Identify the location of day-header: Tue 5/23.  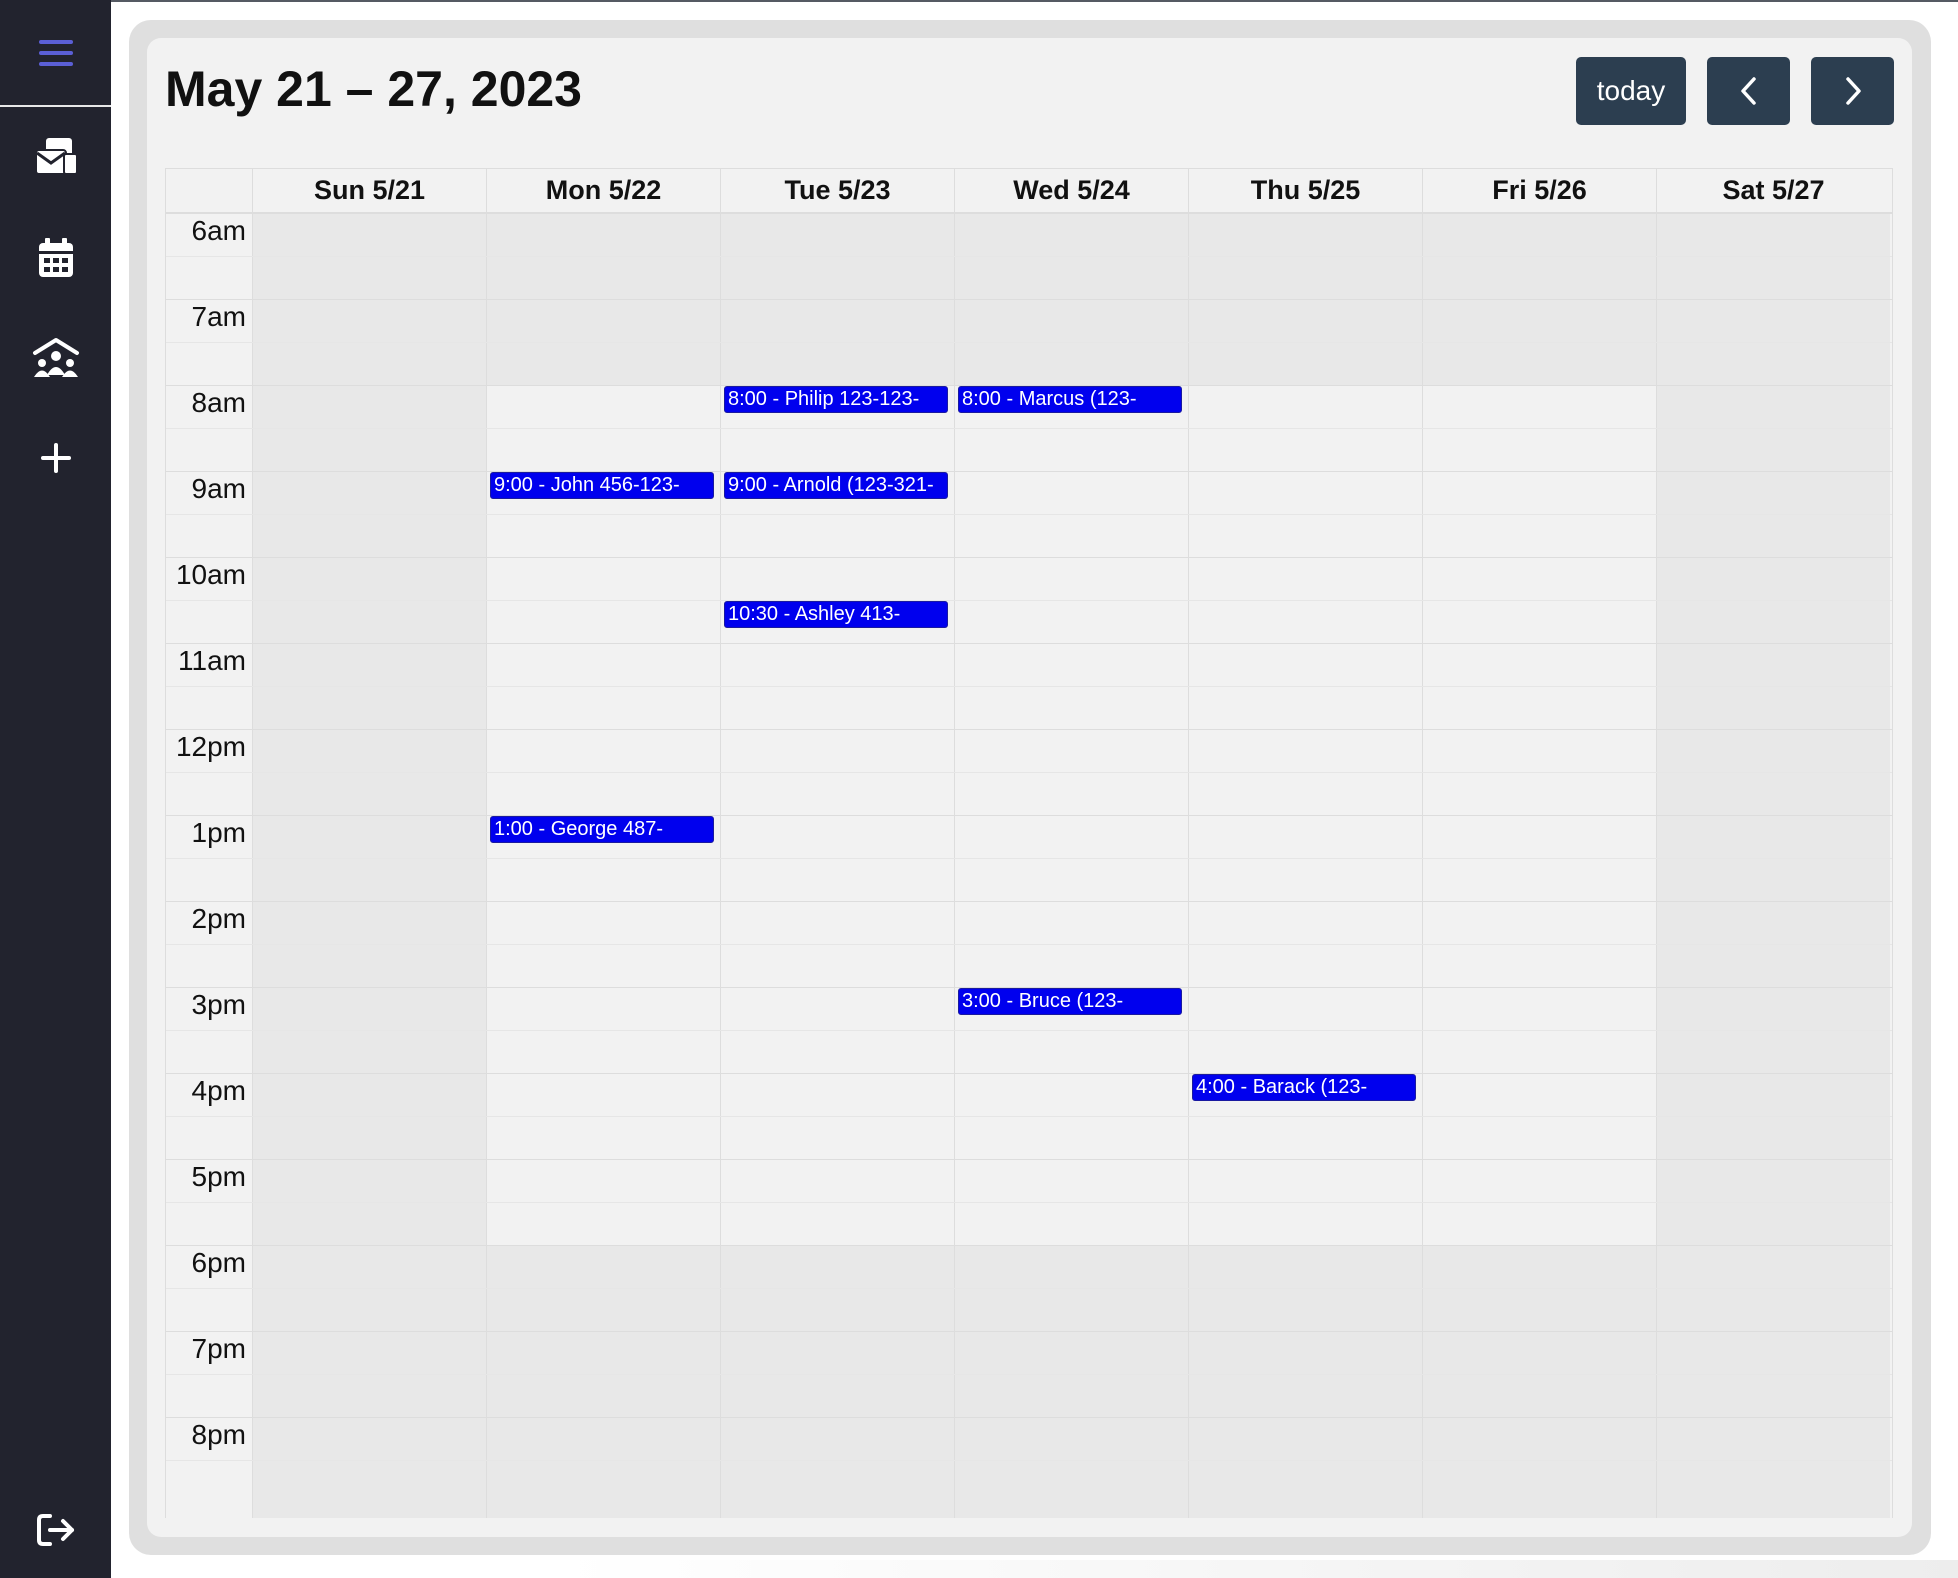
(837, 190).